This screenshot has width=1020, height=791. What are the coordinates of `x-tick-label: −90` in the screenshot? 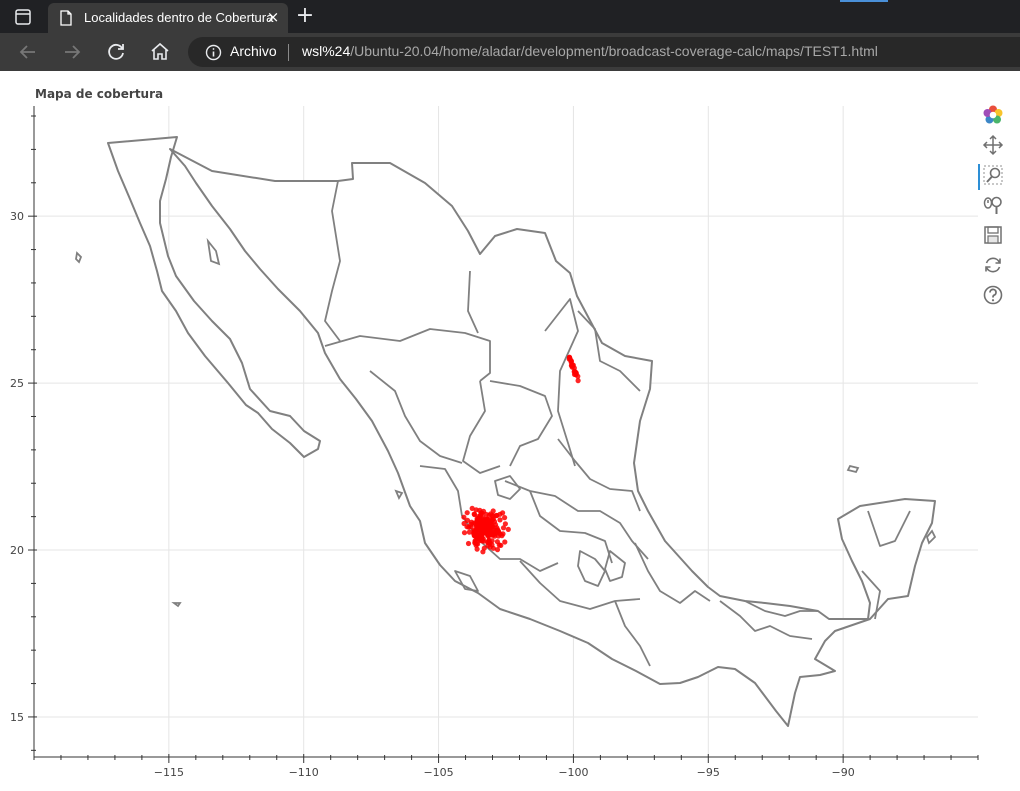 It's located at (843, 772).